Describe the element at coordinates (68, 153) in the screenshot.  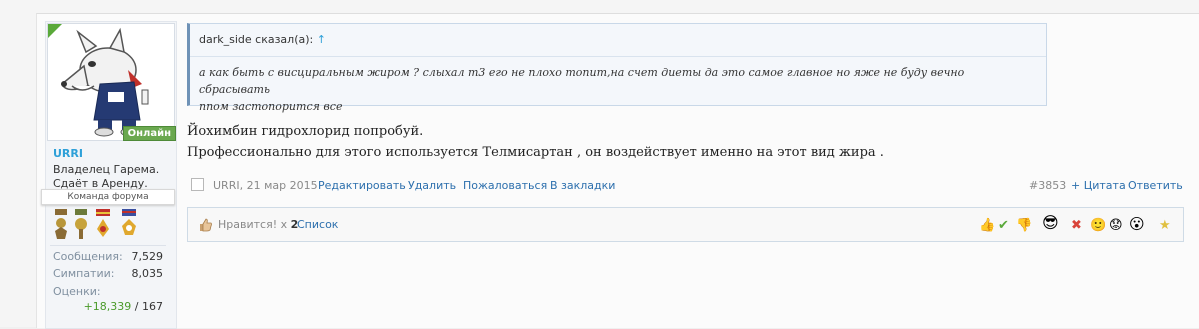
I see `username-link: URRI` at that location.